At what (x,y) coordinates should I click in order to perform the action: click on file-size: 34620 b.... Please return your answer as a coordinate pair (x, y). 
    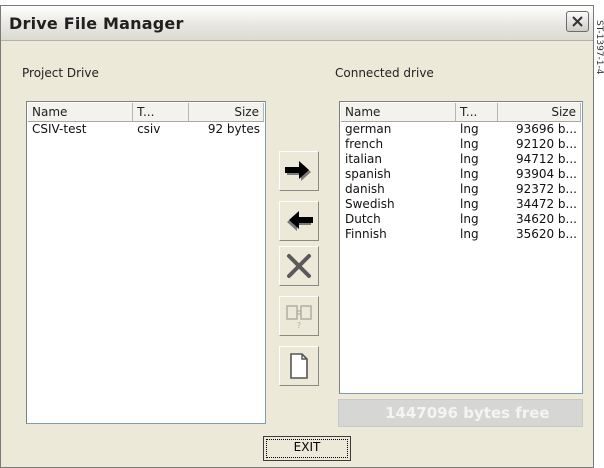
    Looking at the image, I should click on (546, 219).